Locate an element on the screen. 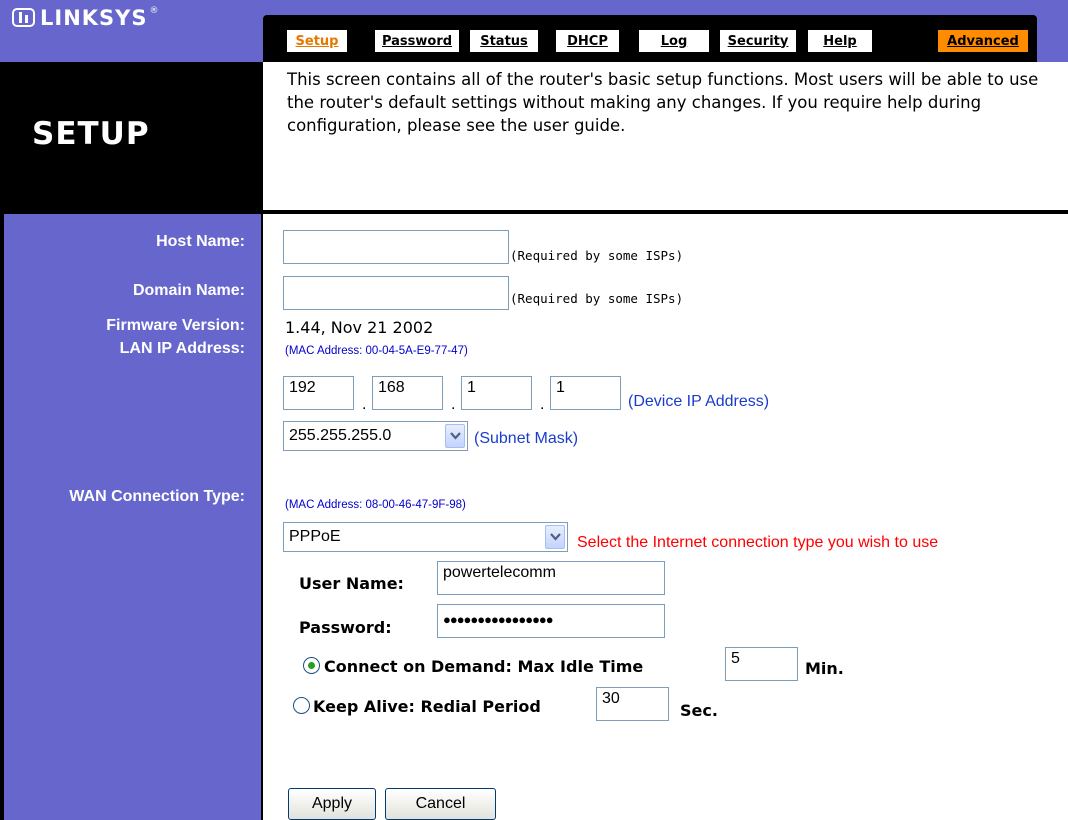 The height and width of the screenshot is (820, 1068). subnet-mask-note: (Subnet Mask) is located at coordinates (526, 438).